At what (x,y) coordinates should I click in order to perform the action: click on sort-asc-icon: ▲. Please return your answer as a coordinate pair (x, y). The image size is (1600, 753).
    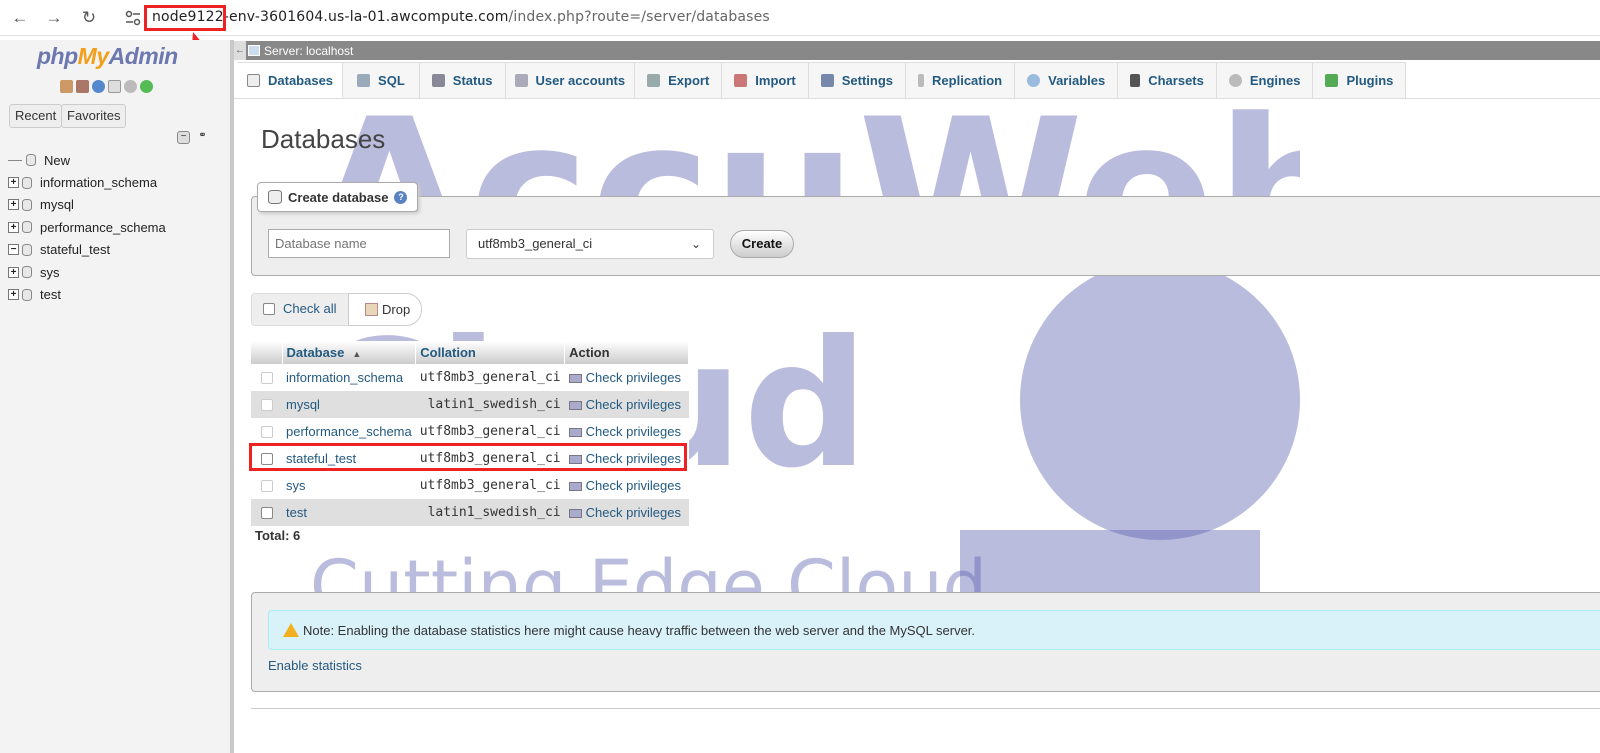
    Looking at the image, I should click on (357, 354).